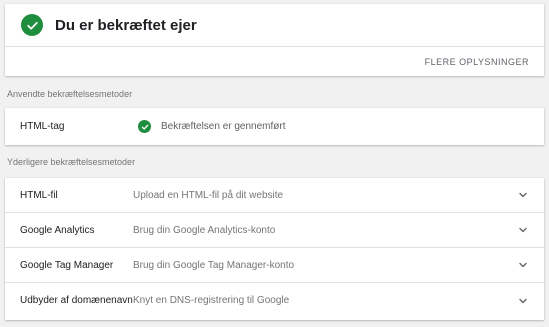 This screenshot has width=549, height=327. Describe the element at coordinates (214, 265) in the screenshot. I see `method-description: Brug din Google Tag Manager-konto` at that location.